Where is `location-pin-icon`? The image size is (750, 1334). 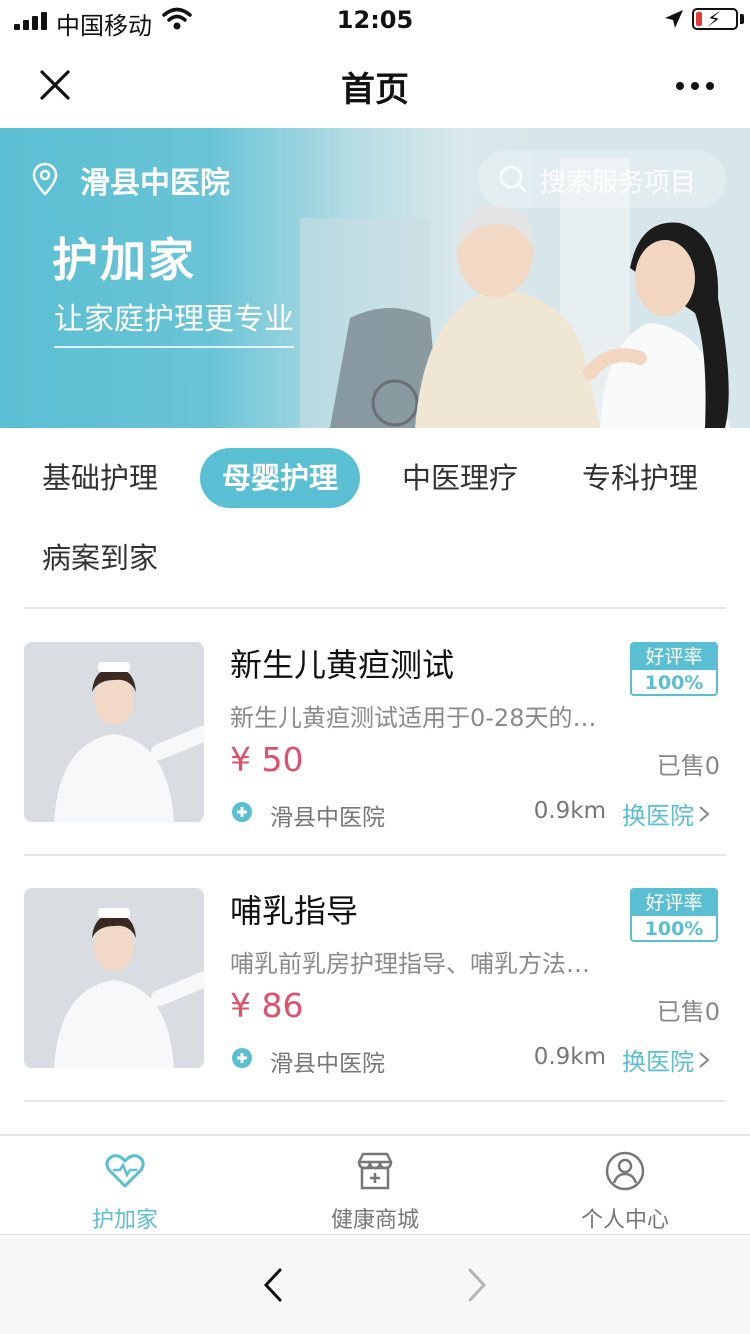
location-pin-icon is located at coordinates (45, 179).